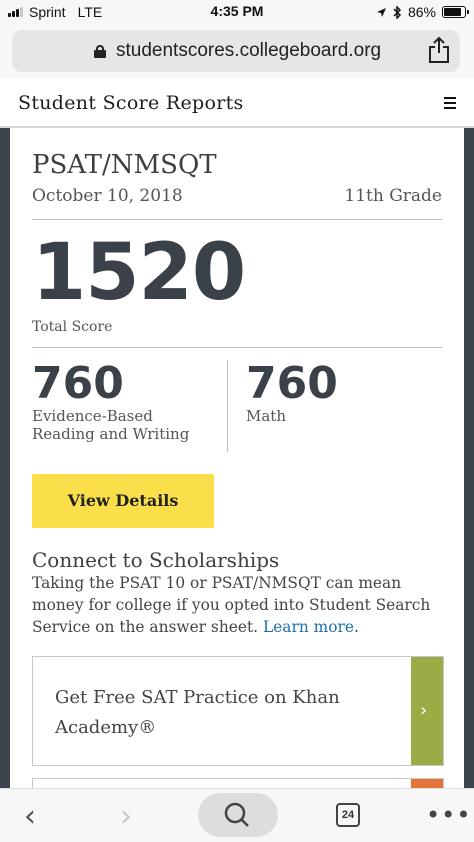 This screenshot has width=474, height=842. What do you see at coordinates (450, 103) in the screenshot?
I see `menu-icon` at bounding box center [450, 103].